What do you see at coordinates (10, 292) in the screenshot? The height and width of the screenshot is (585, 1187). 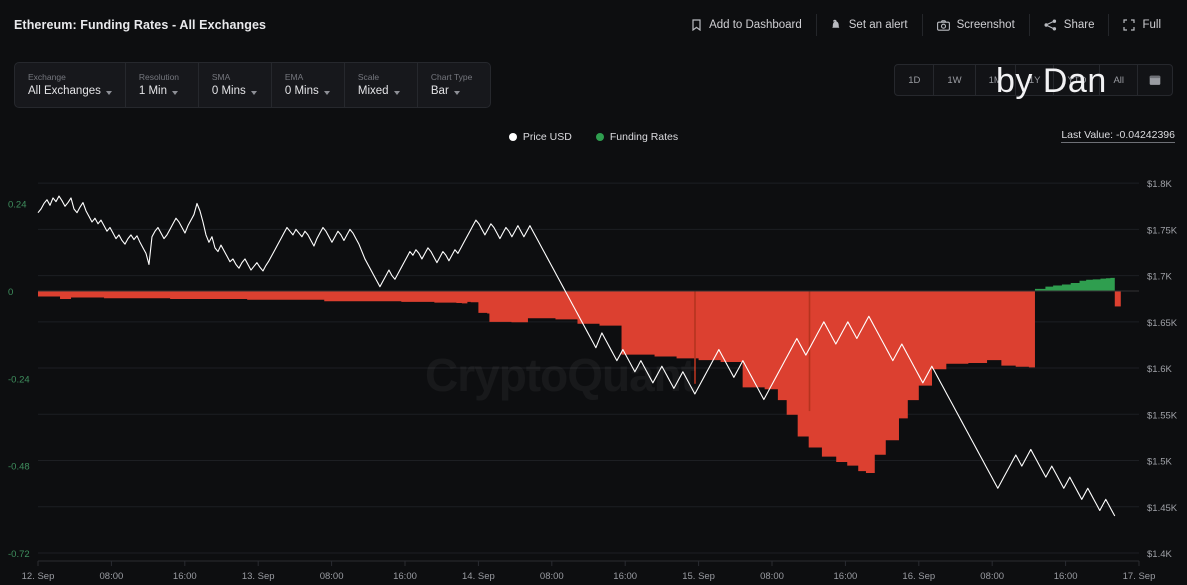 I see `left-axis-tick: 0` at bounding box center [10, 292].